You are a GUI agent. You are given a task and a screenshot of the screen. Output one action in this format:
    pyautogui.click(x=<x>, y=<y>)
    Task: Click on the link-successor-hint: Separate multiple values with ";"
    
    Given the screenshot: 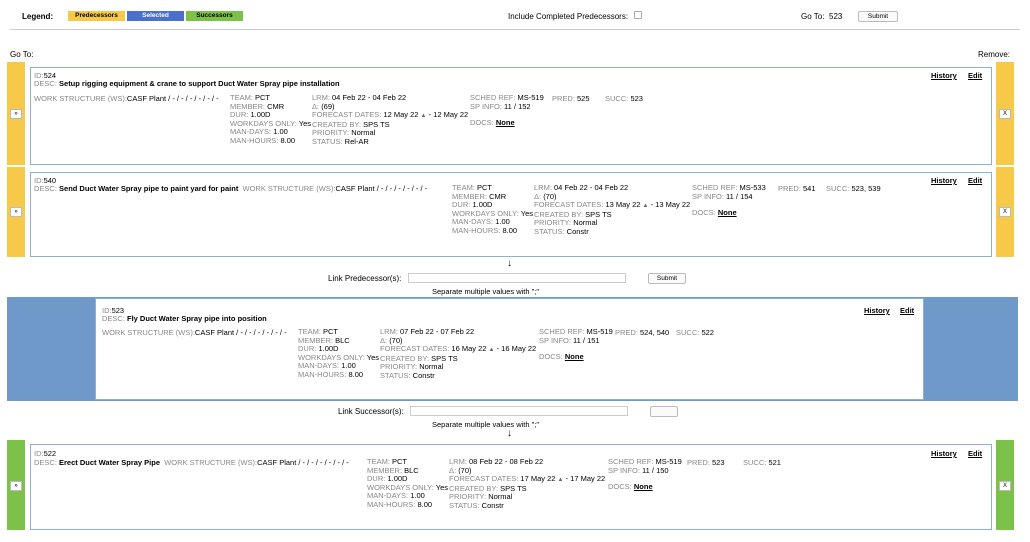 What is the action you would take?
    pyautogui.click(x=486, y=424)
    